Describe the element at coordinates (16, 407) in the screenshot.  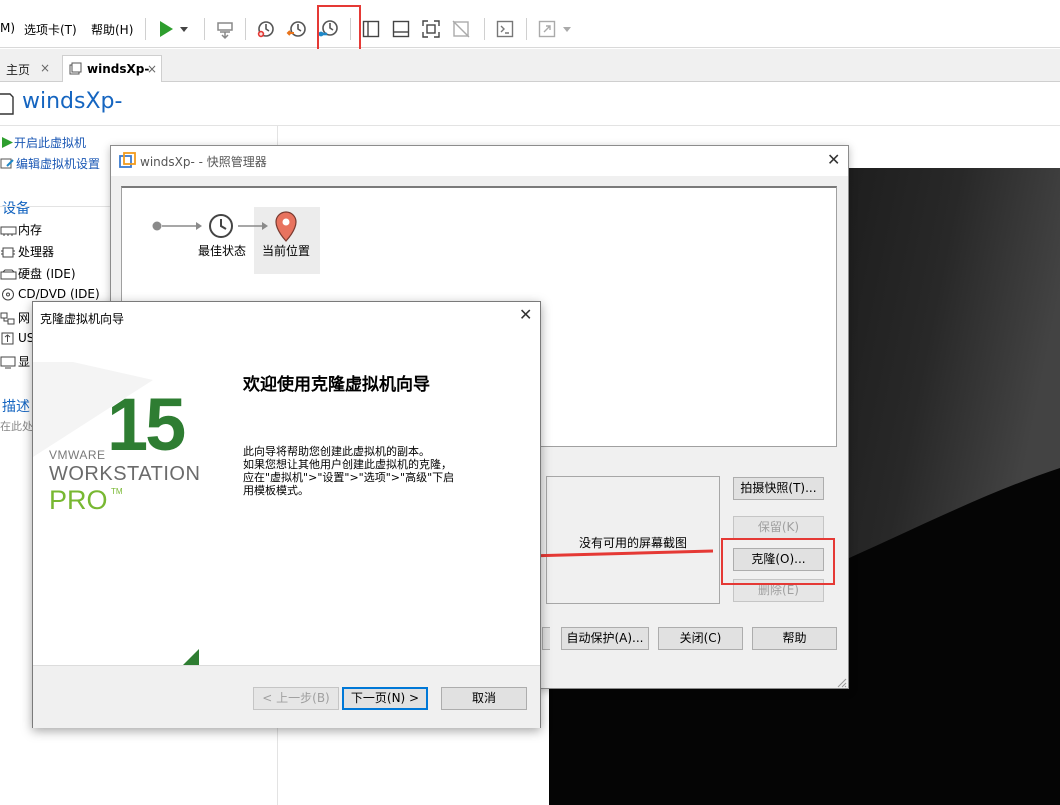
I see `description-title: 描述` at that location.